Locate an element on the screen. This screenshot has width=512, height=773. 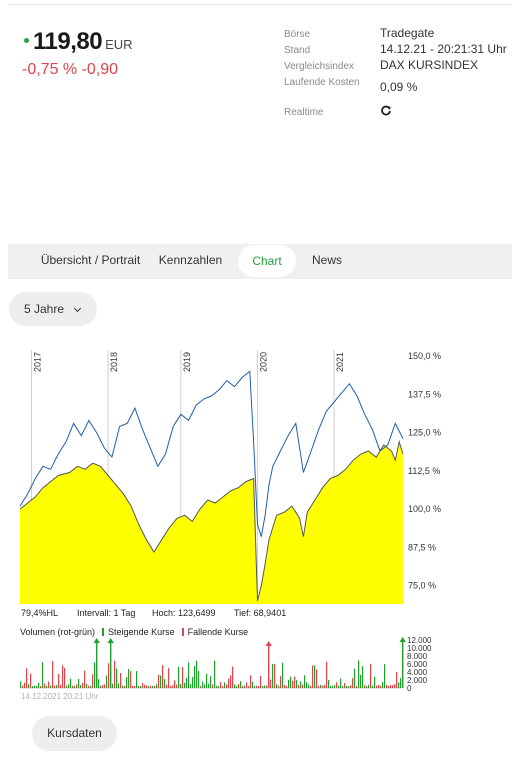
chart-timestamp: 14.12.2021 20:21 Uhr is located at coordinates (60, 696).